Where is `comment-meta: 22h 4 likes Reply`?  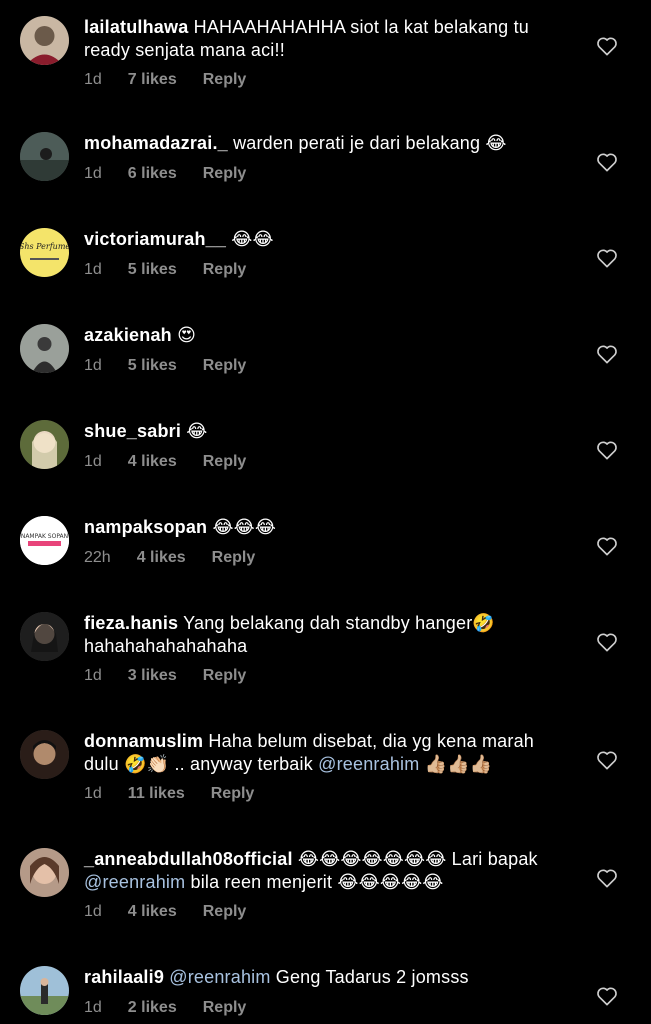 comment-meta: 22h 4 likes Reply is located at coordinates (182, 558).